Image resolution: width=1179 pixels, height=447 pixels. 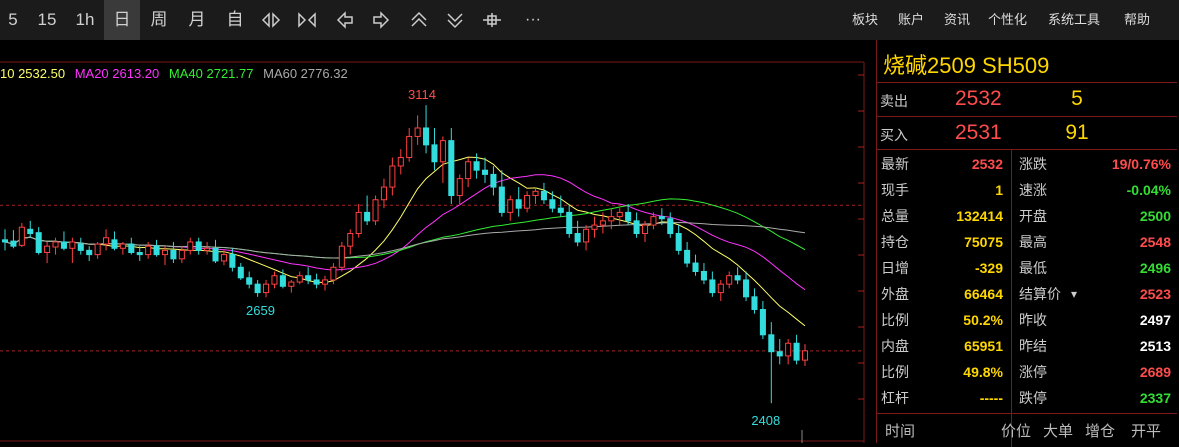 I want to click on period-month-button: 月, so click(x=197, y=20).